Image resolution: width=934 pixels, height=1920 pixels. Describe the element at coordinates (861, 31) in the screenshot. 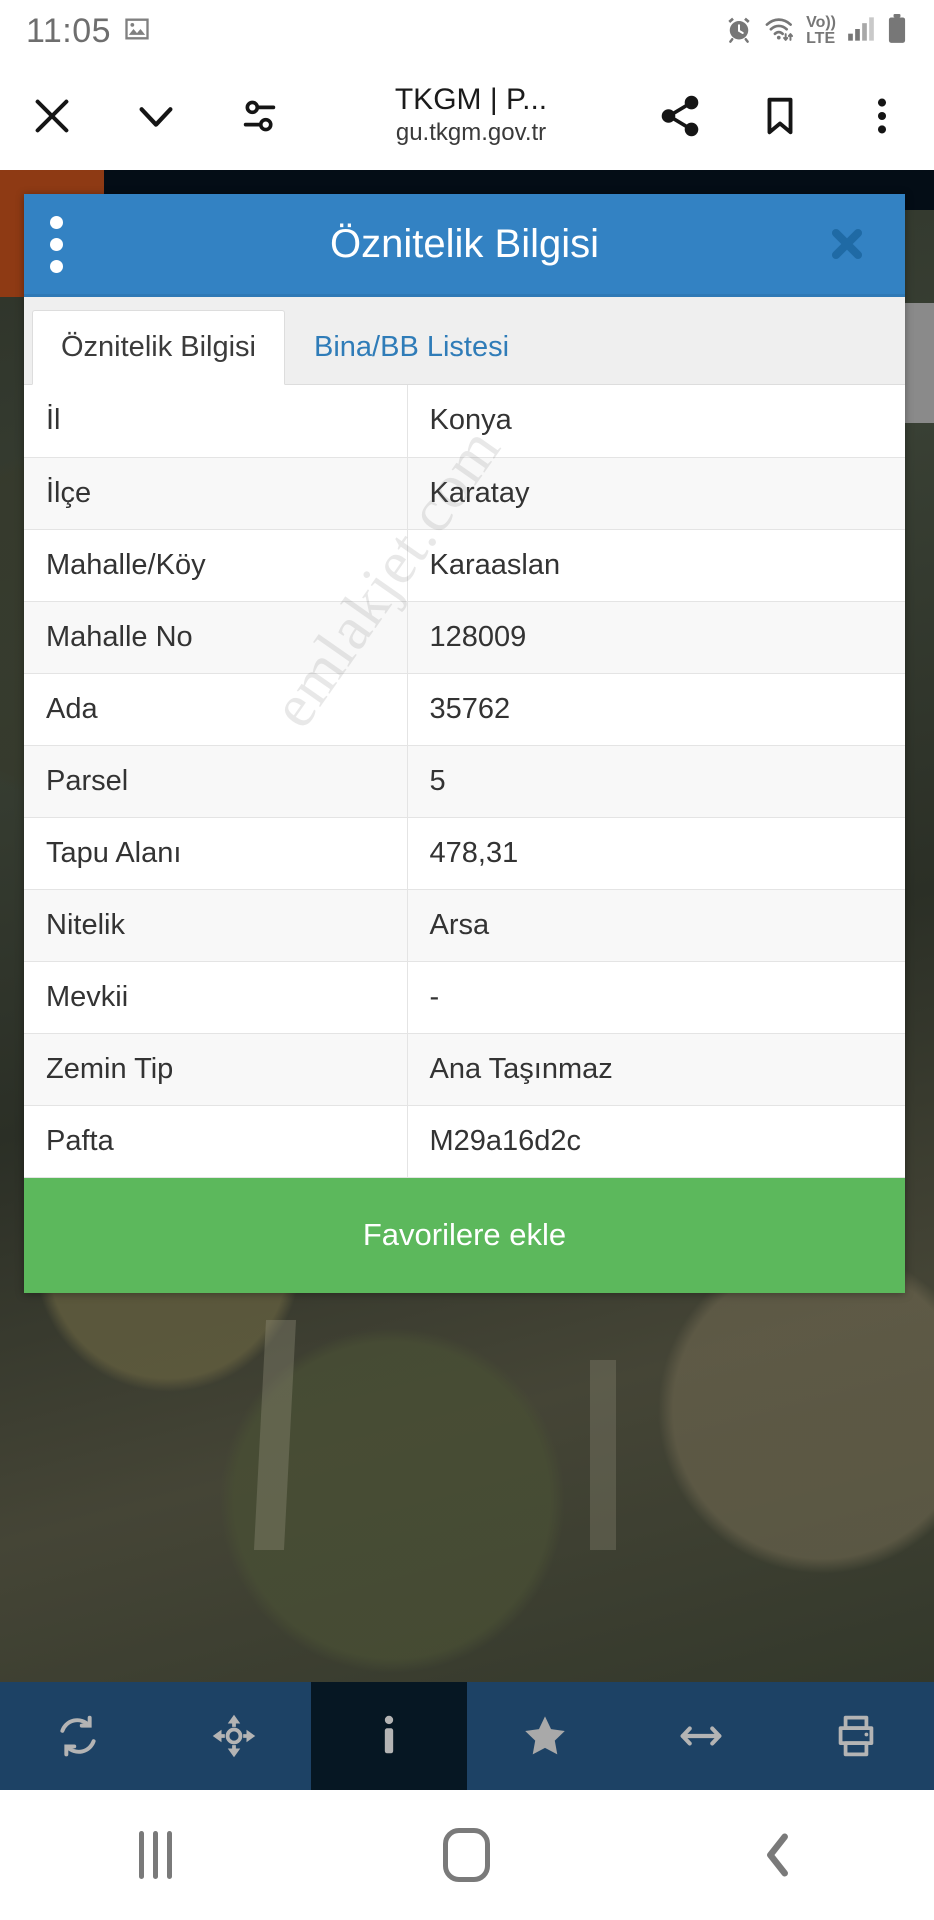

I see `signal-icon` at that location.